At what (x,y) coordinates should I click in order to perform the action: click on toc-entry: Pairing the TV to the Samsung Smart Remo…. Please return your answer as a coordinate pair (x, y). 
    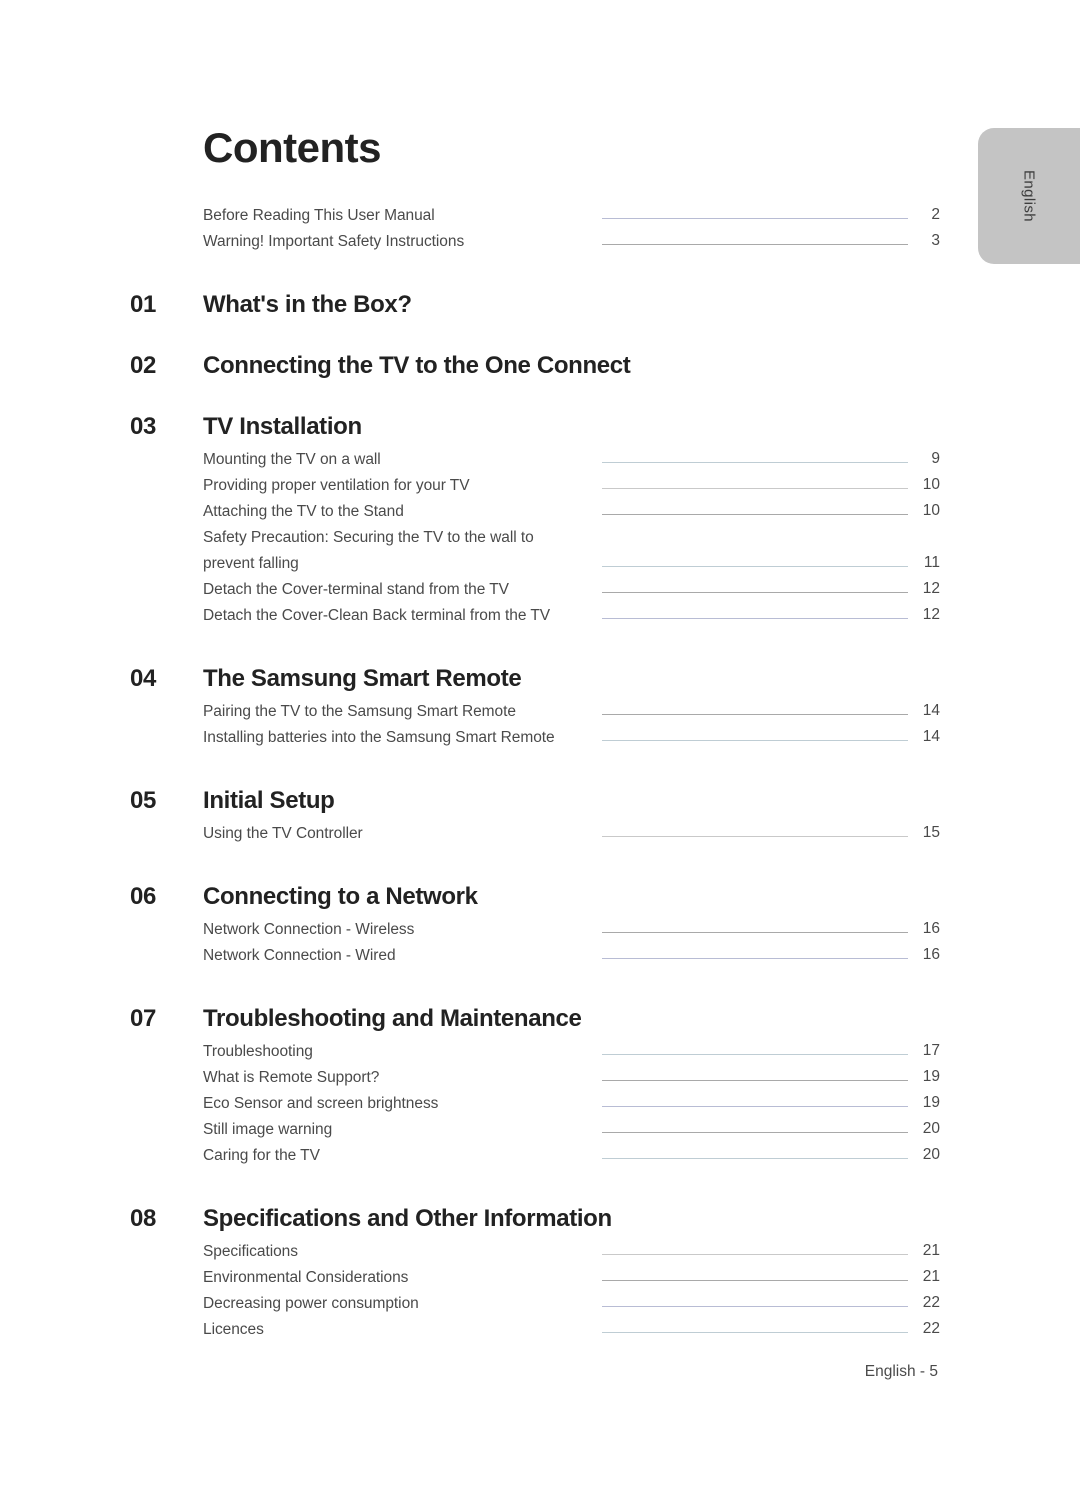
    Looking at the image, I should click on (571, 713).